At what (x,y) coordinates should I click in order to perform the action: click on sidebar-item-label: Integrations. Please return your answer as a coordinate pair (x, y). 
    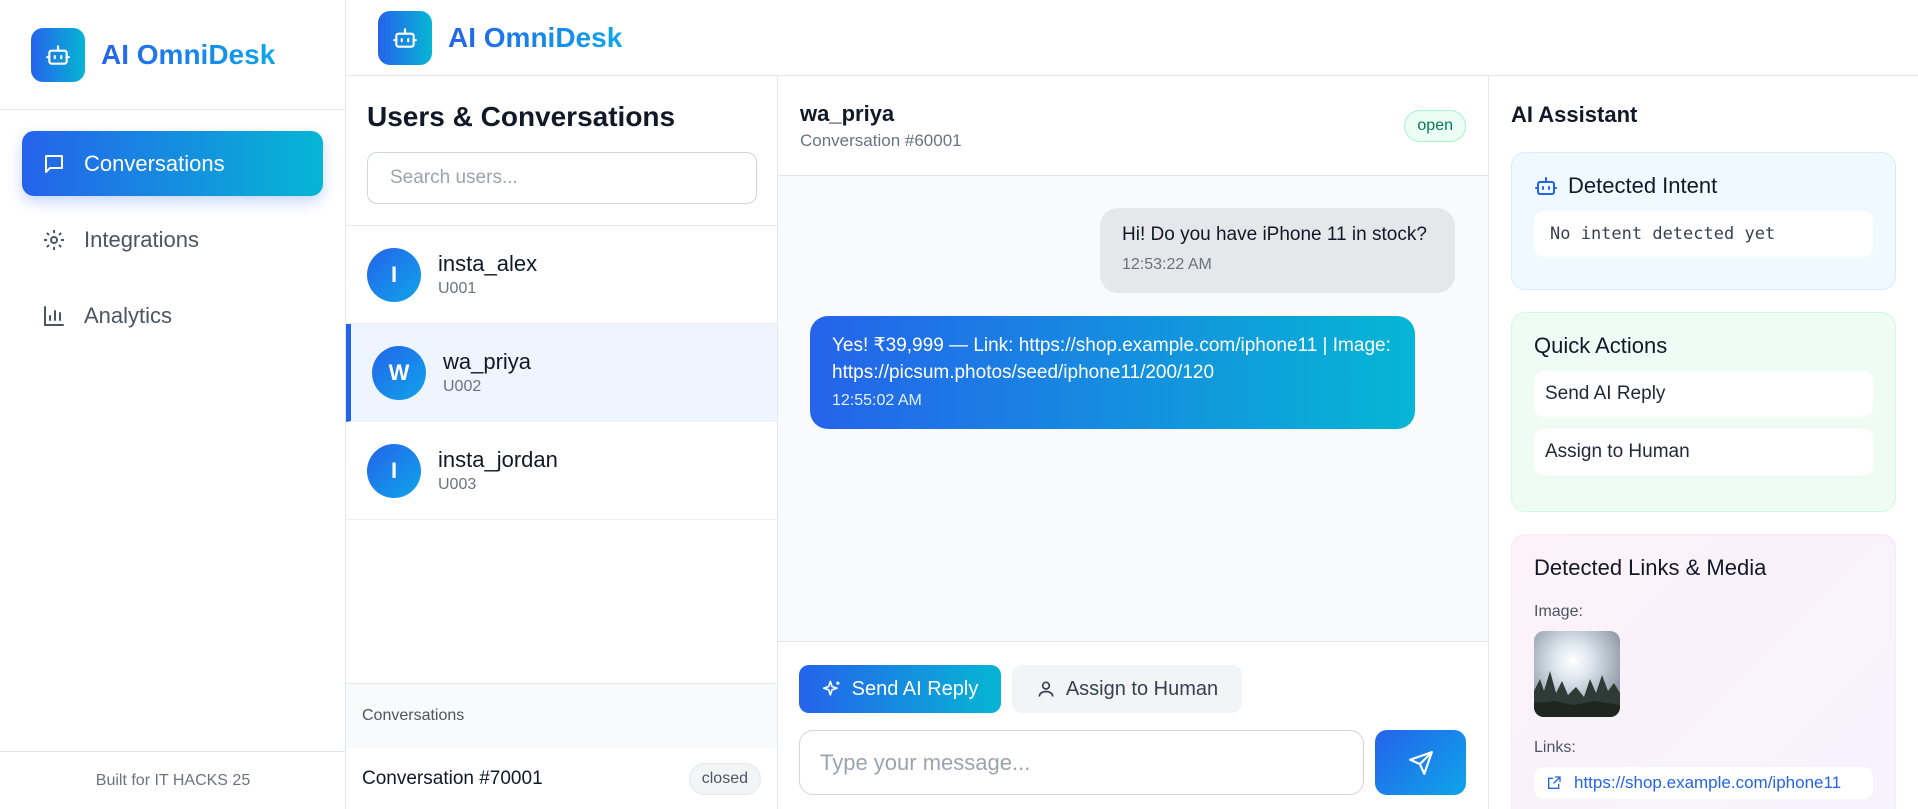
    Looking at the image, I should click on (141, 239).